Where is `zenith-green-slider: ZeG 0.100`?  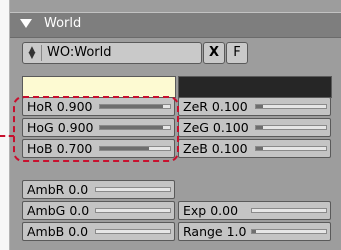
zenith-green-slider: ZeG 0.100 is located at coordinates (254, 127).